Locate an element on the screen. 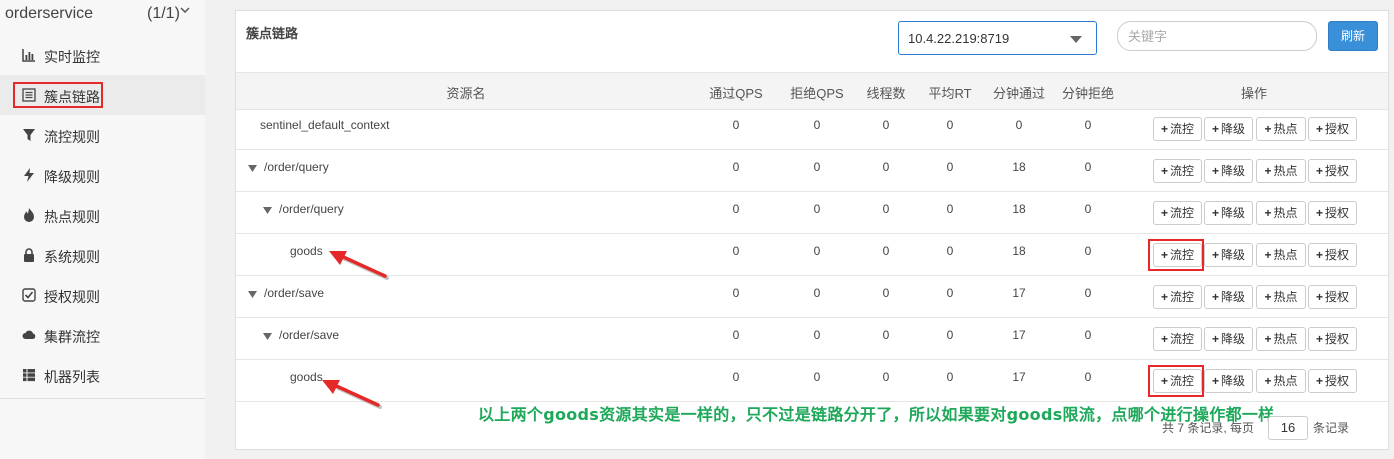  sidebar-item-label: 系统规则 is located at coordinates (72, 257).